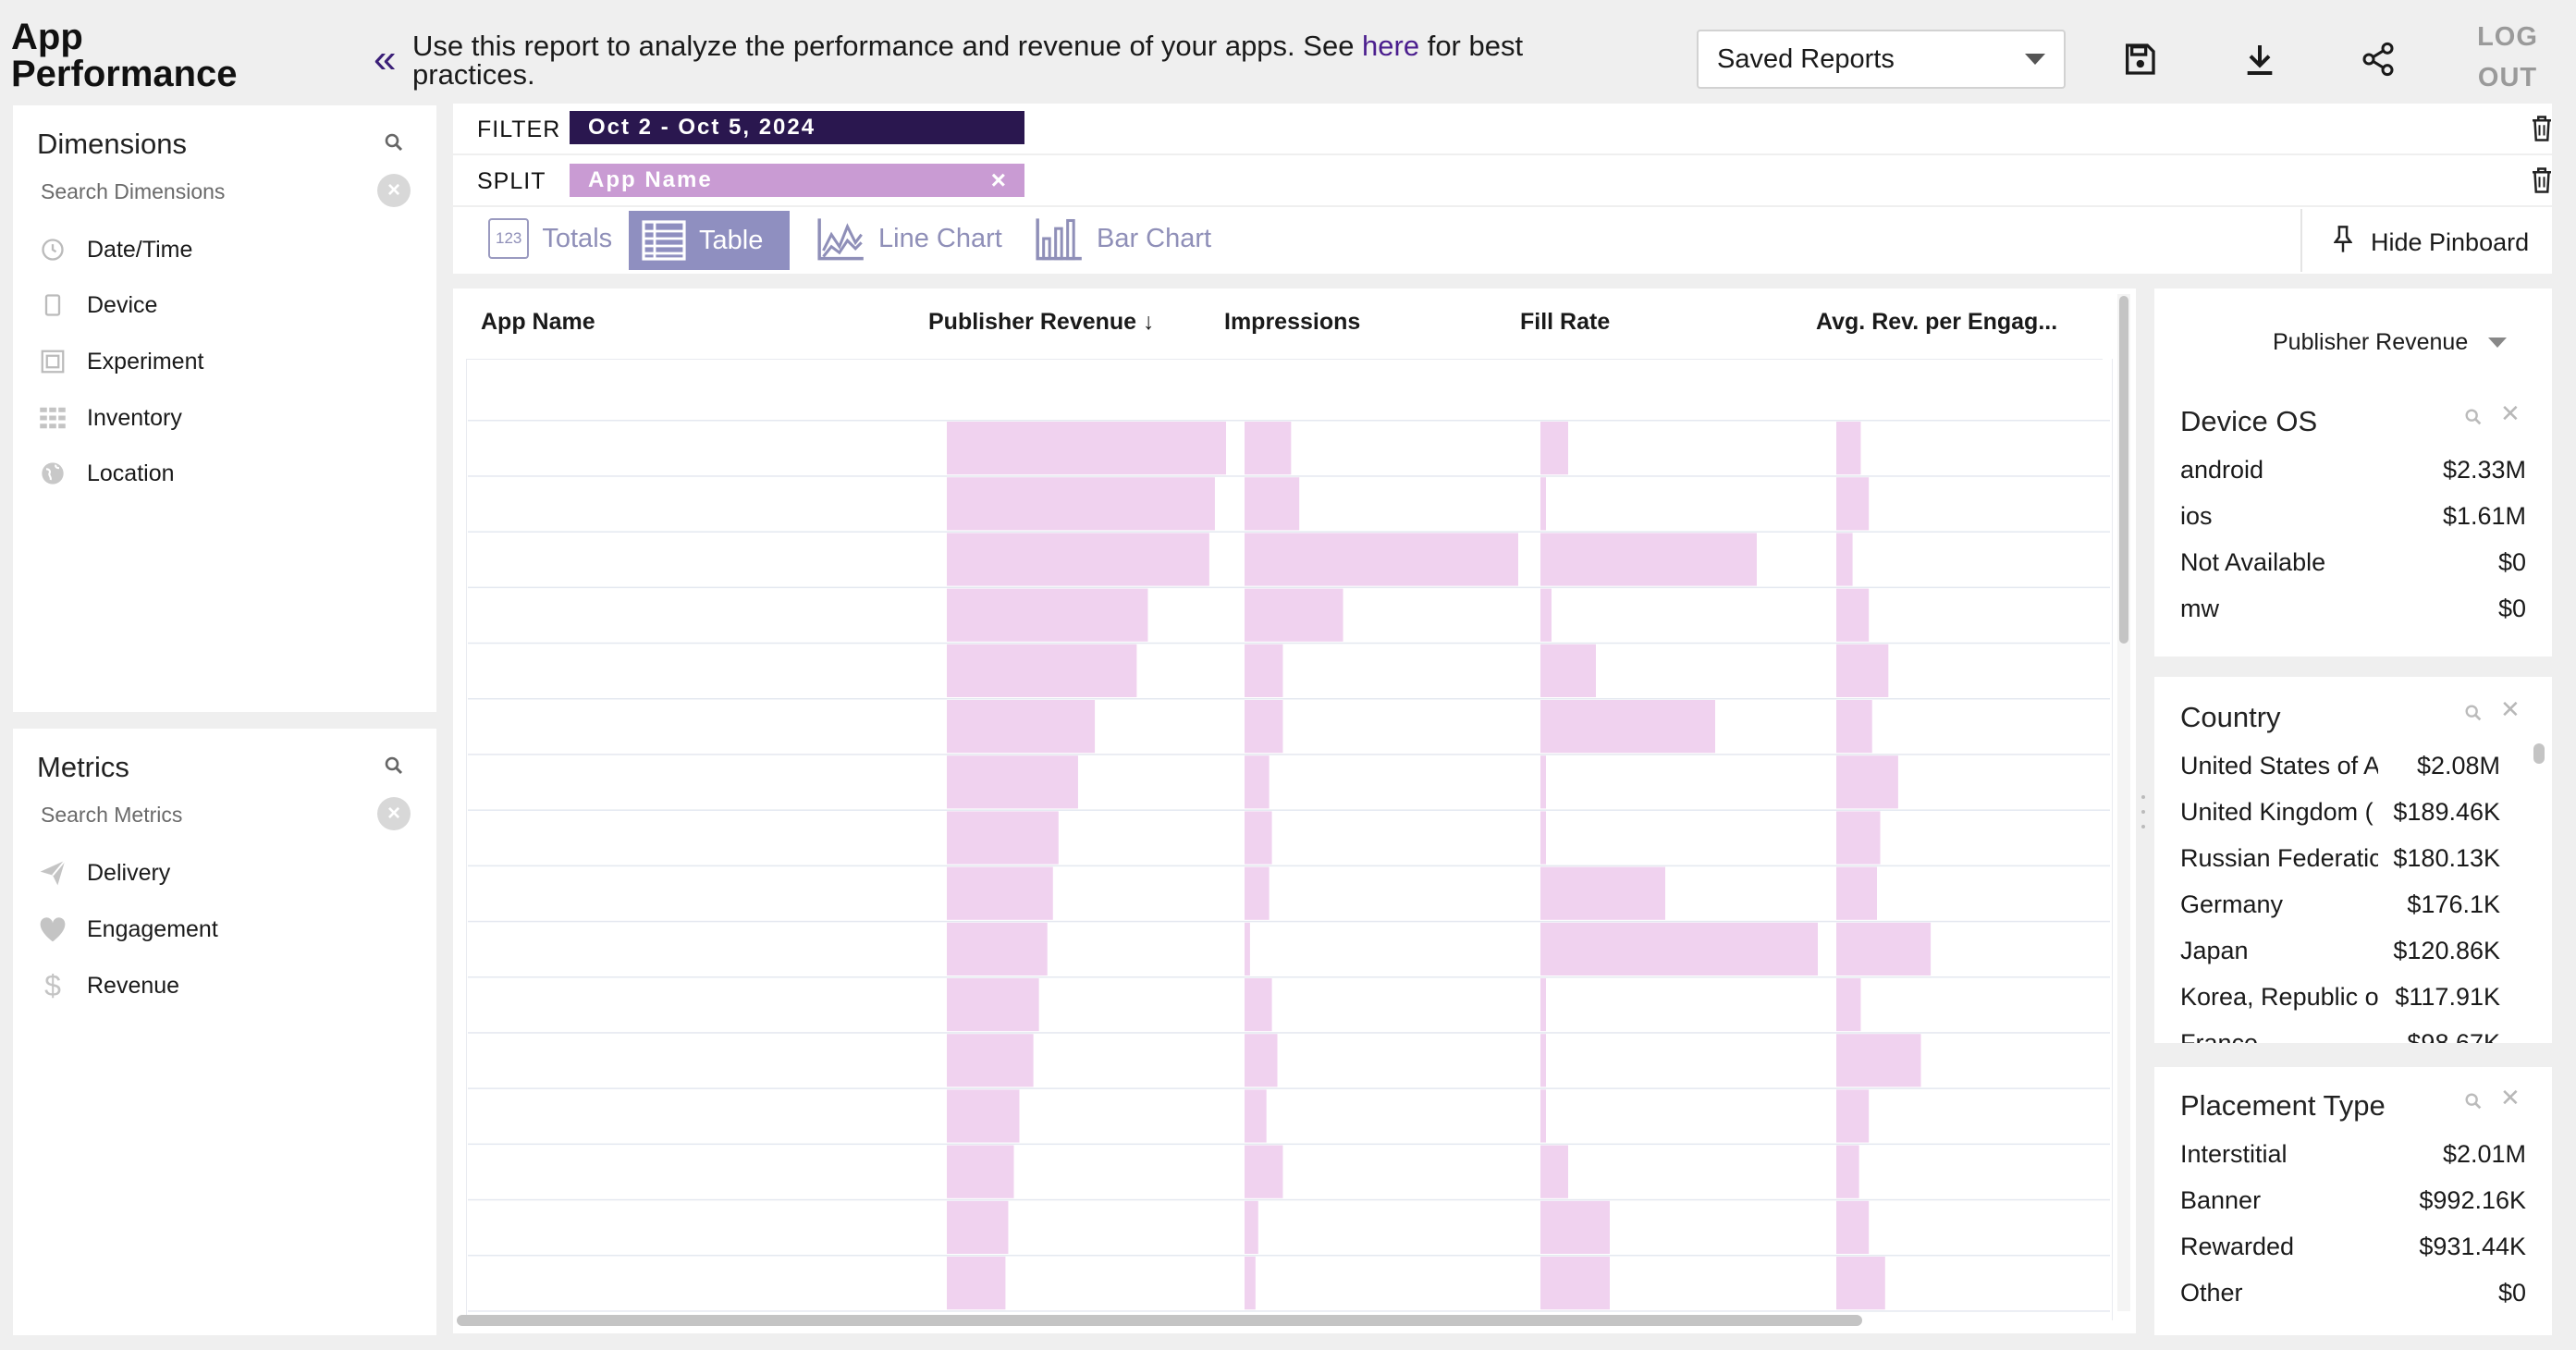 The image size is (2576, 1350). Describe the element at coordinates (394, 768) in the screenshot. I see `metrics-search-icon` at that location.